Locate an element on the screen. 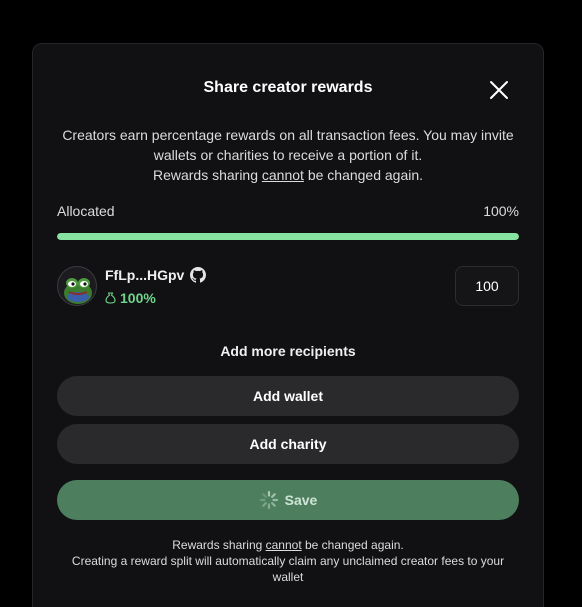  recipient-avatar is located at coordinates (77, 286).